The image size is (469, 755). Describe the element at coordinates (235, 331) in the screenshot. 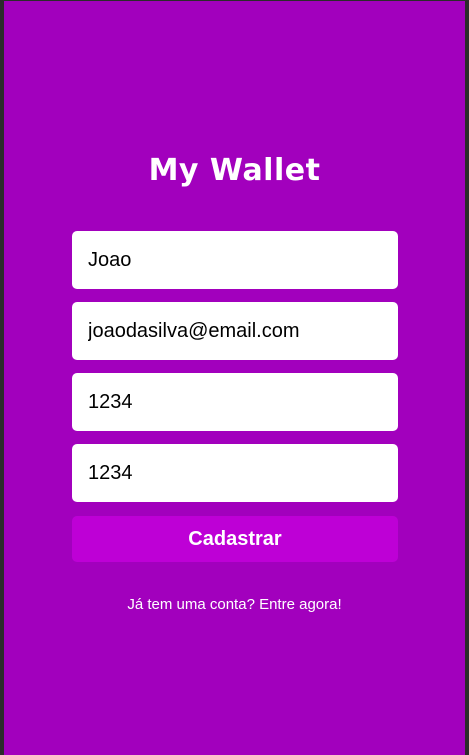

I see `email-input` at that location.